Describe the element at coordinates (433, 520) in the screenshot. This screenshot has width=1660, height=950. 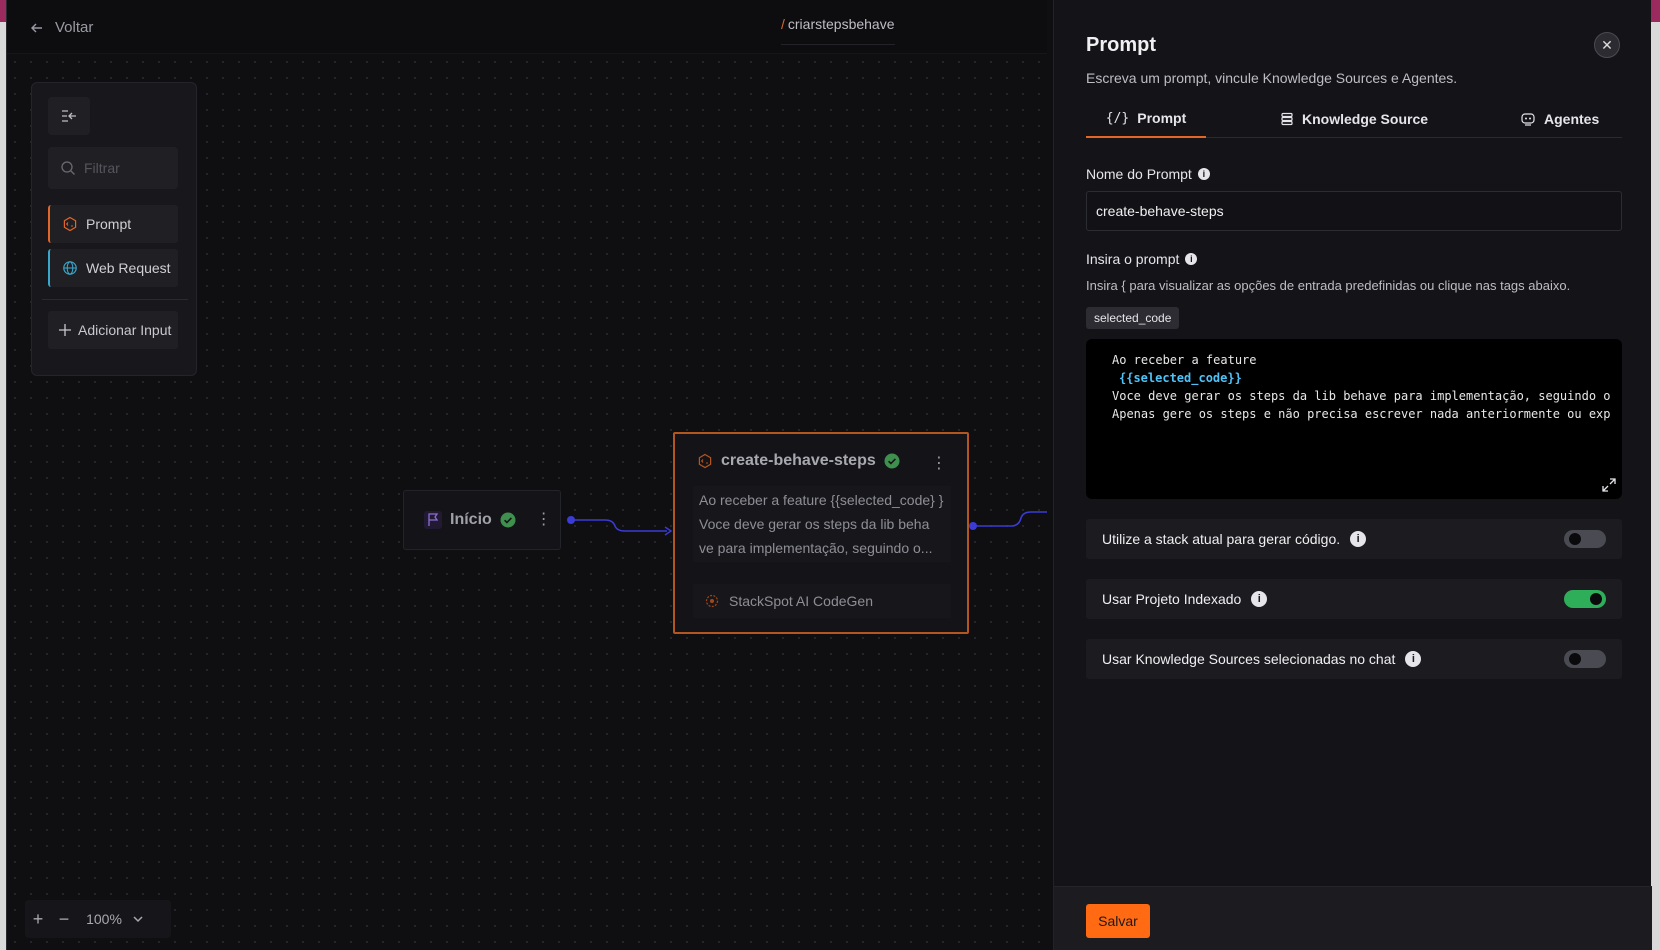
I see `flag-icon` at that location.